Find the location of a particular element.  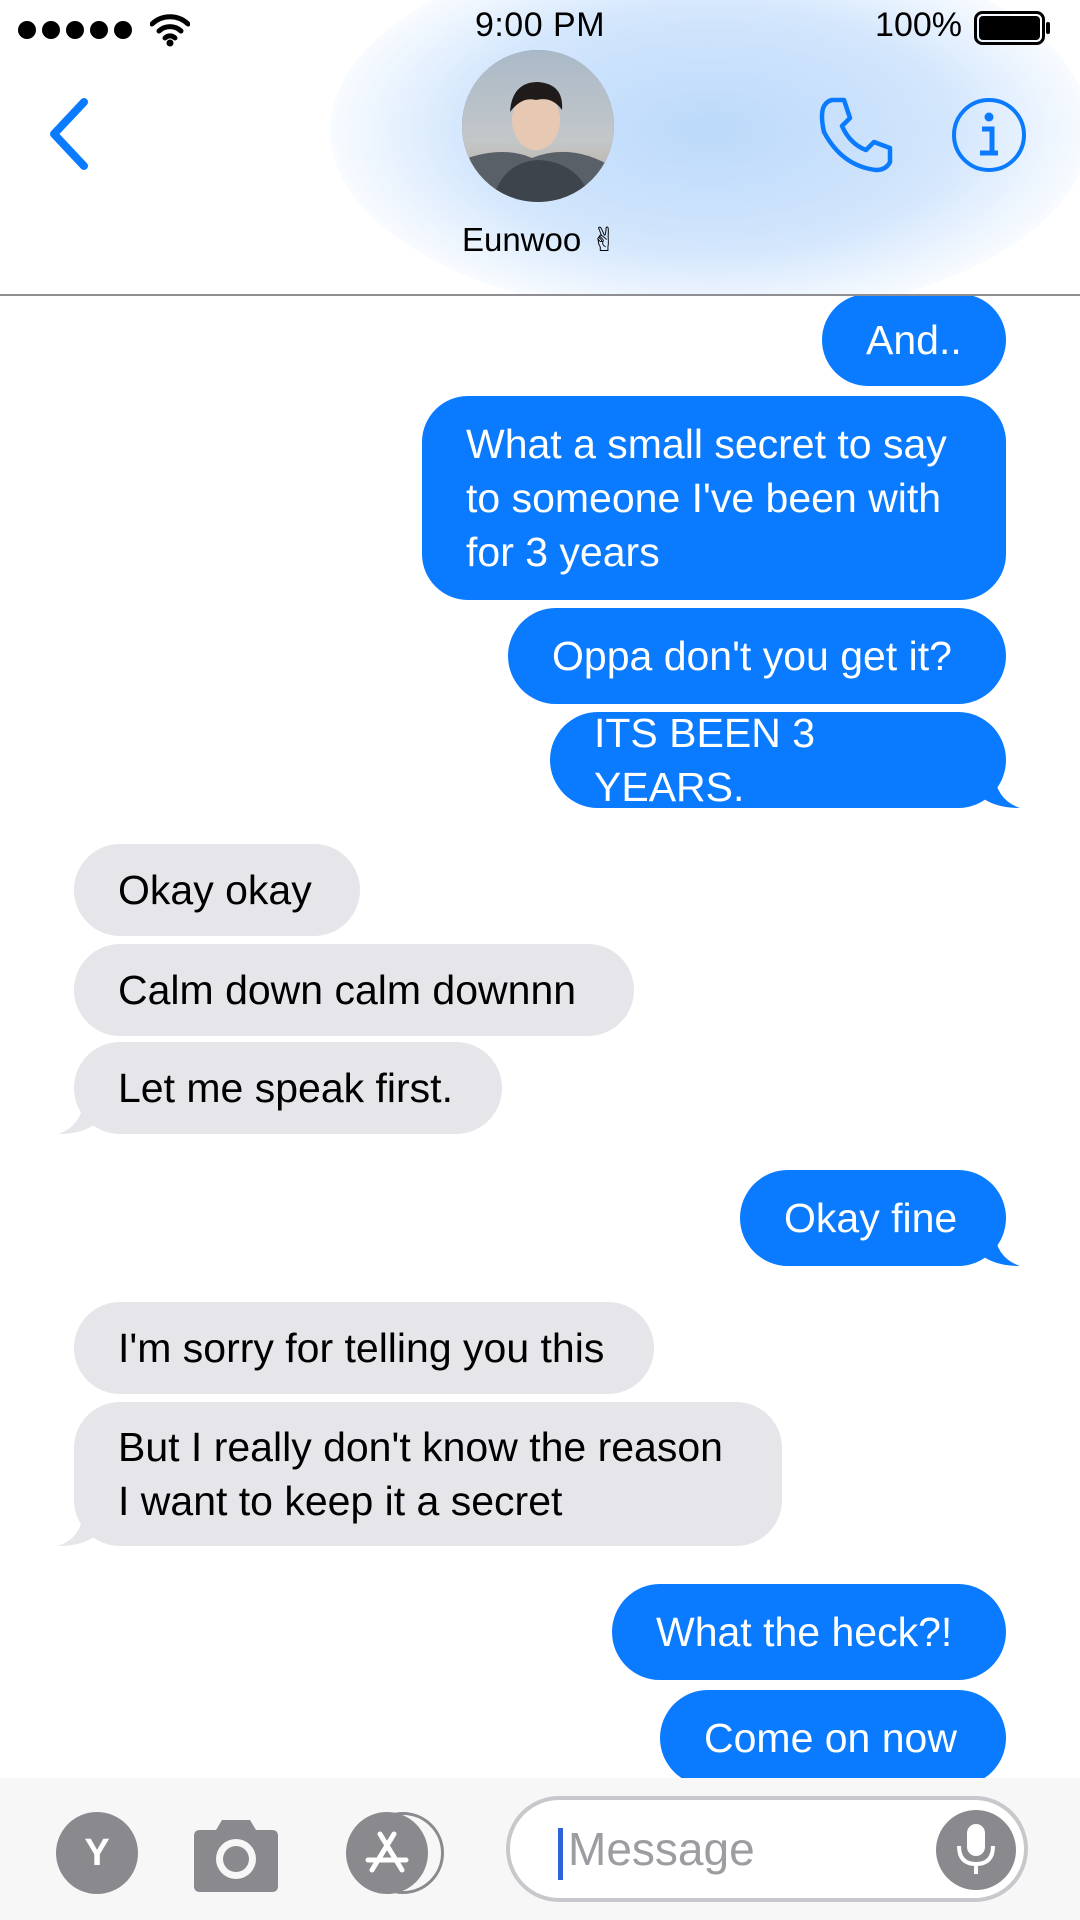

microphone-icon is located at coordinates (976, 1850).